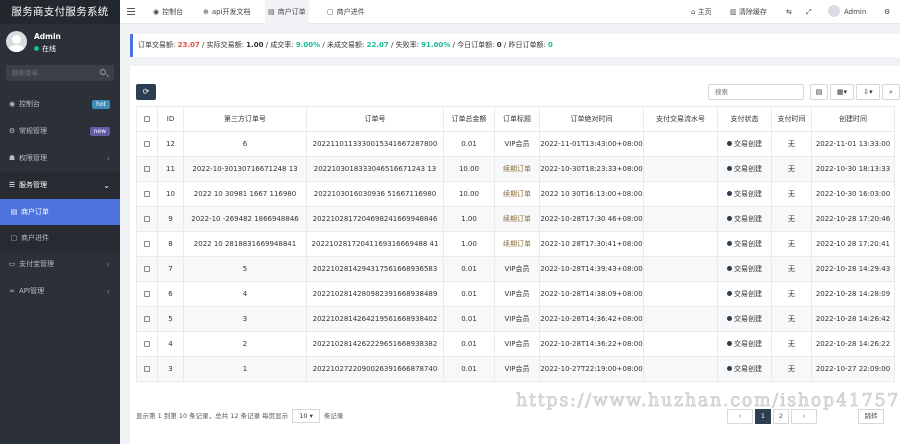  Describe the element at coordinates (306, 416) in the screenshot. I see `page-size-select: 10 ▾` at that location.